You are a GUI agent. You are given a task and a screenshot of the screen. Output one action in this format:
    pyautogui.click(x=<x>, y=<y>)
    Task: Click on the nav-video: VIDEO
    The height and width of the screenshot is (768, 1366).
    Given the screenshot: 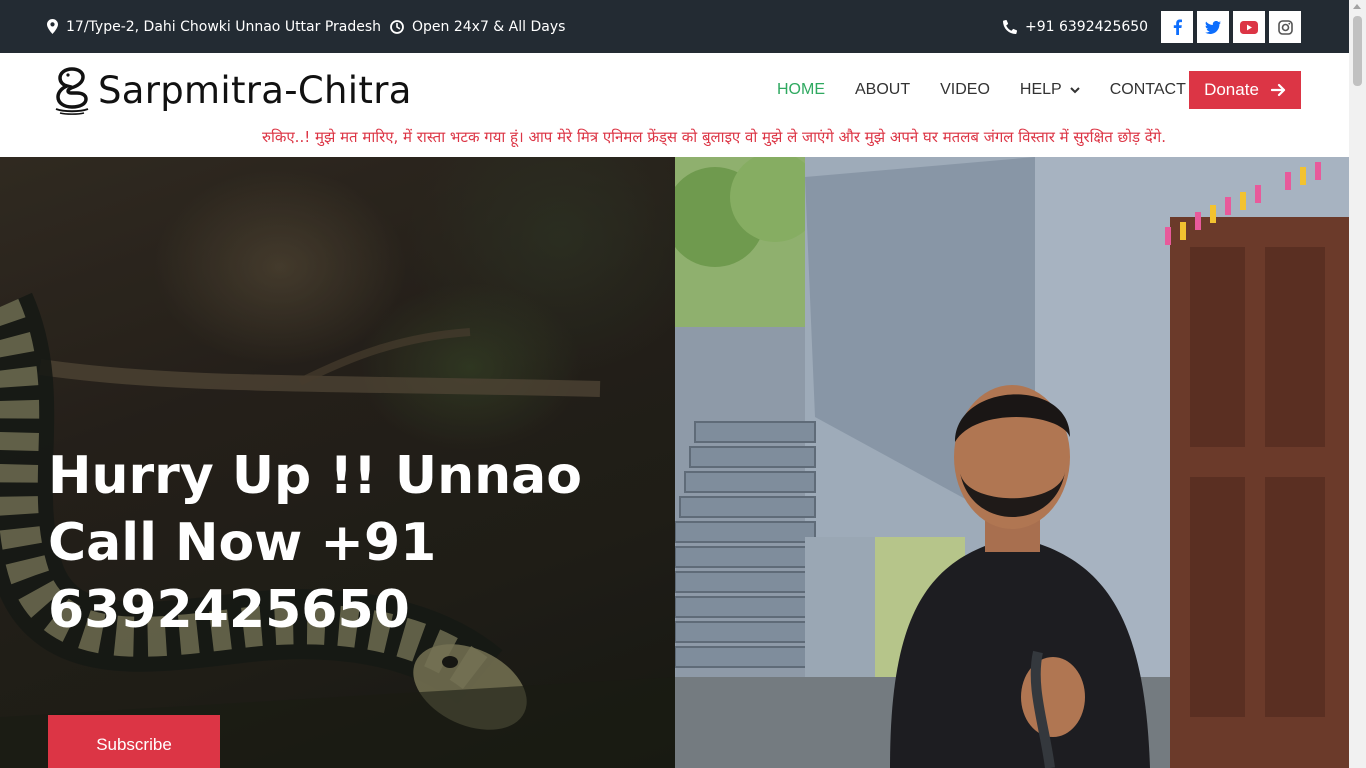 What is the action you would take?
    pyautogui.click(x=965, y=90)
    